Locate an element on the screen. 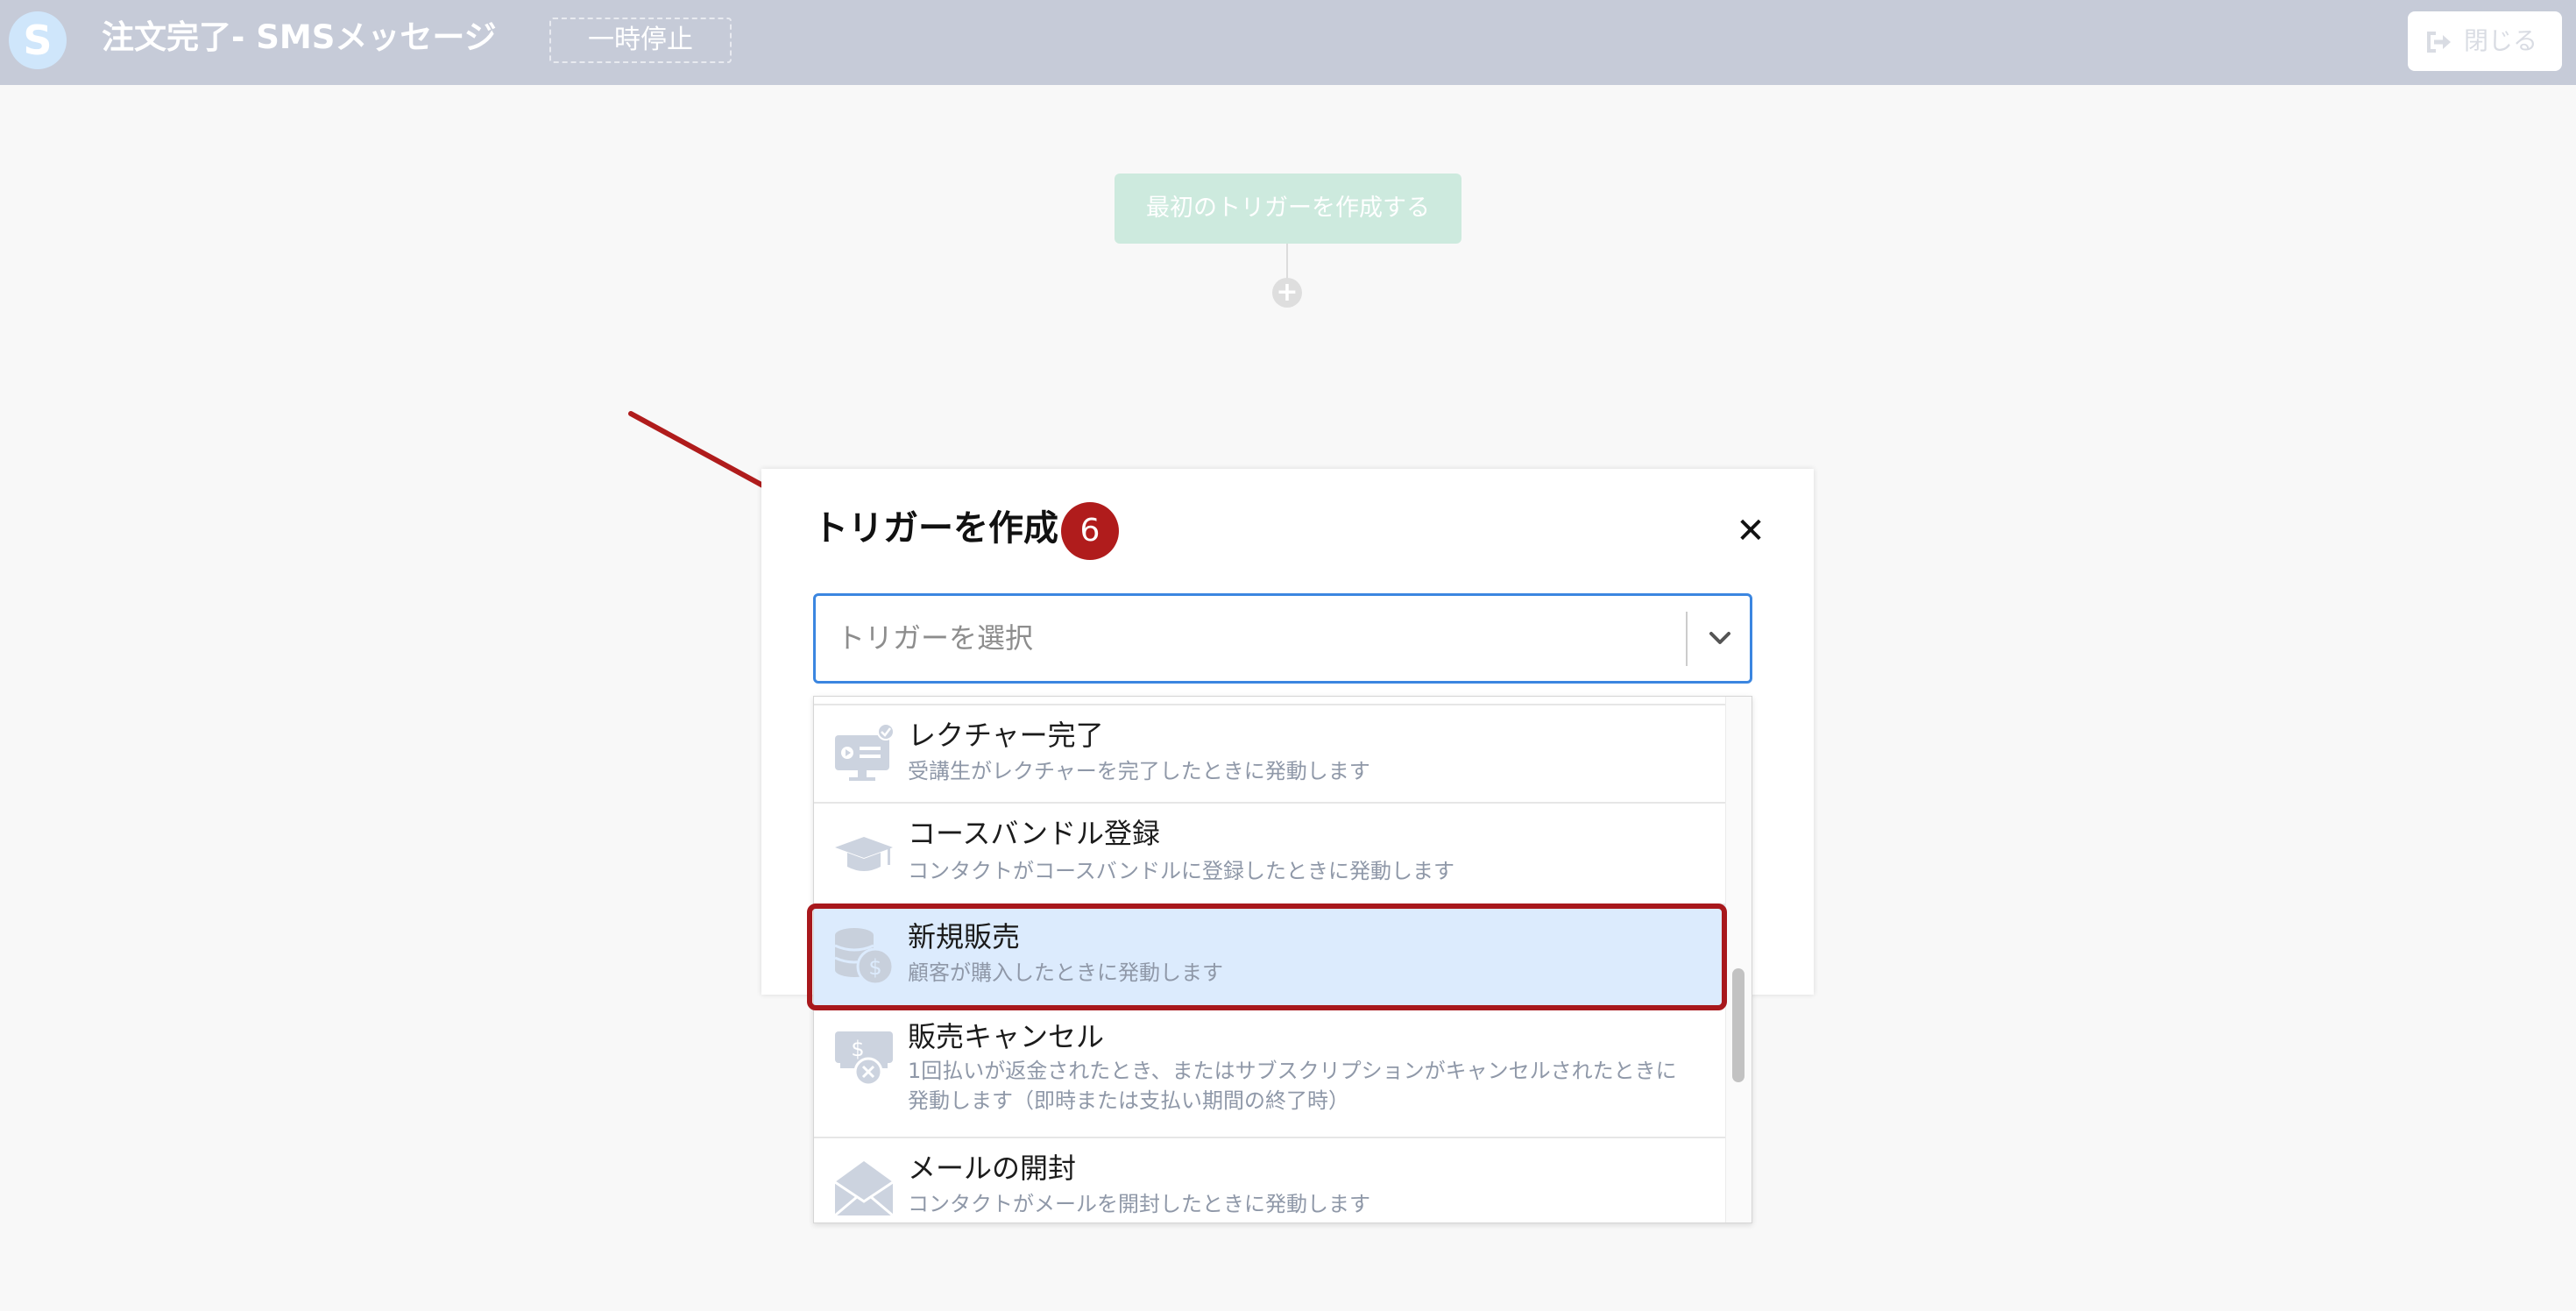 The image size is (2576, 1311). logo-letter: S is located at coordinates (38, 40).